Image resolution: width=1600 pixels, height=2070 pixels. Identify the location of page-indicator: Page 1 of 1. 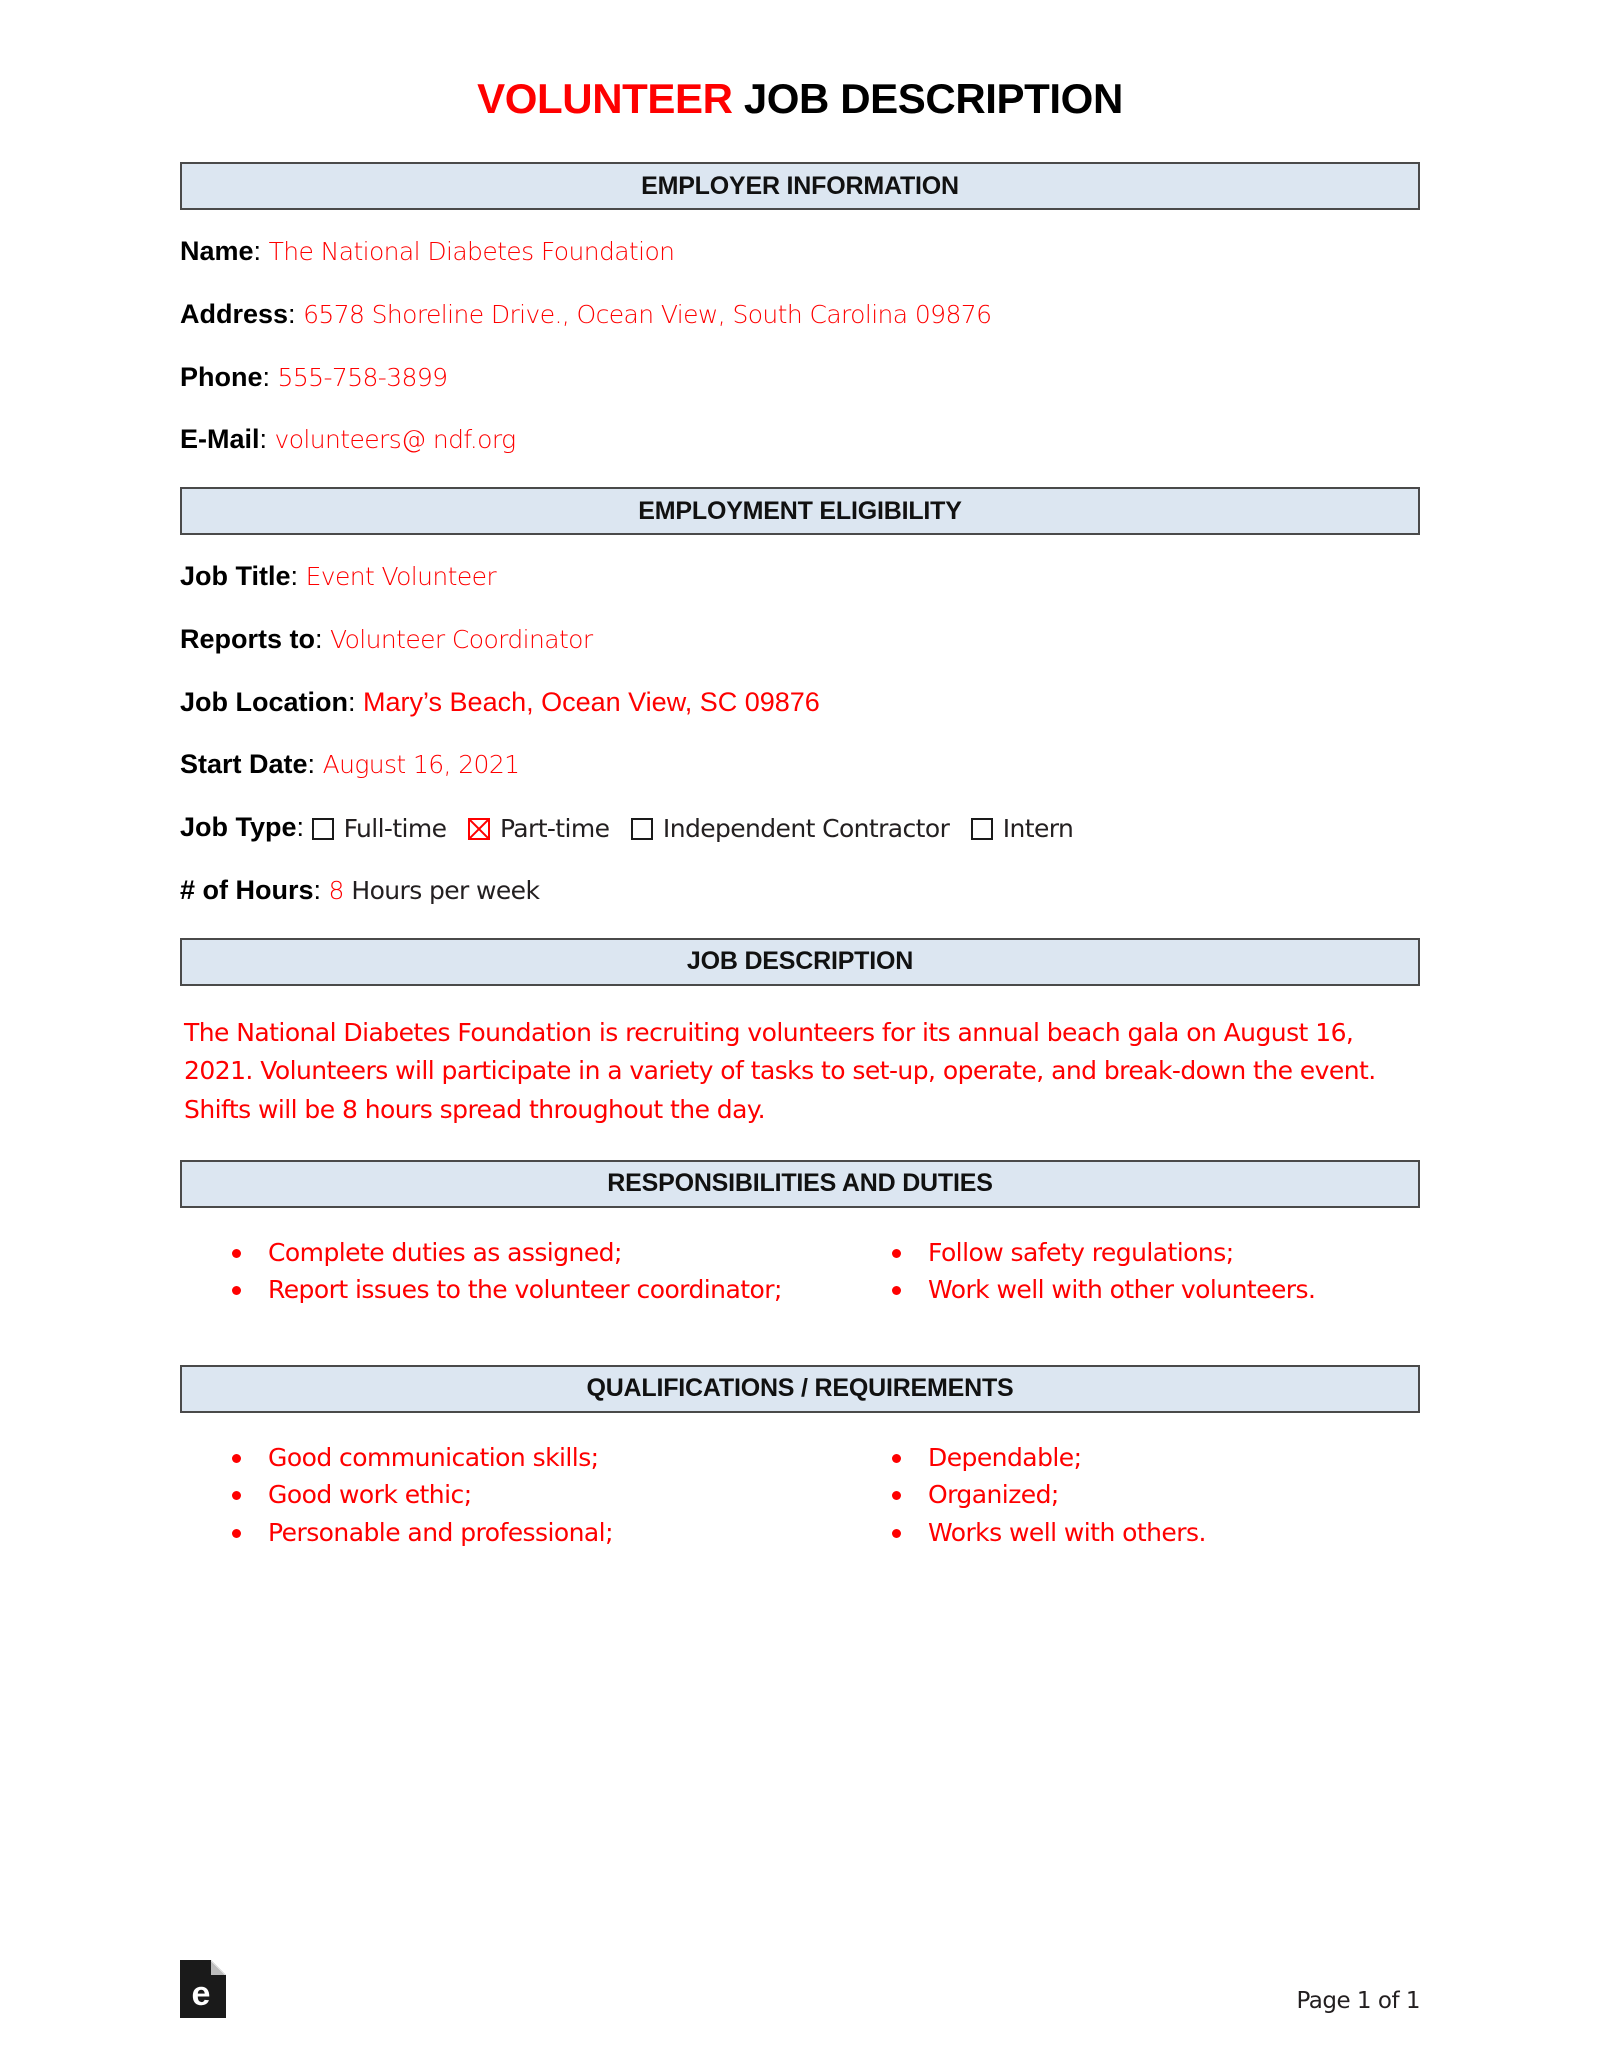
(1358, 2001).